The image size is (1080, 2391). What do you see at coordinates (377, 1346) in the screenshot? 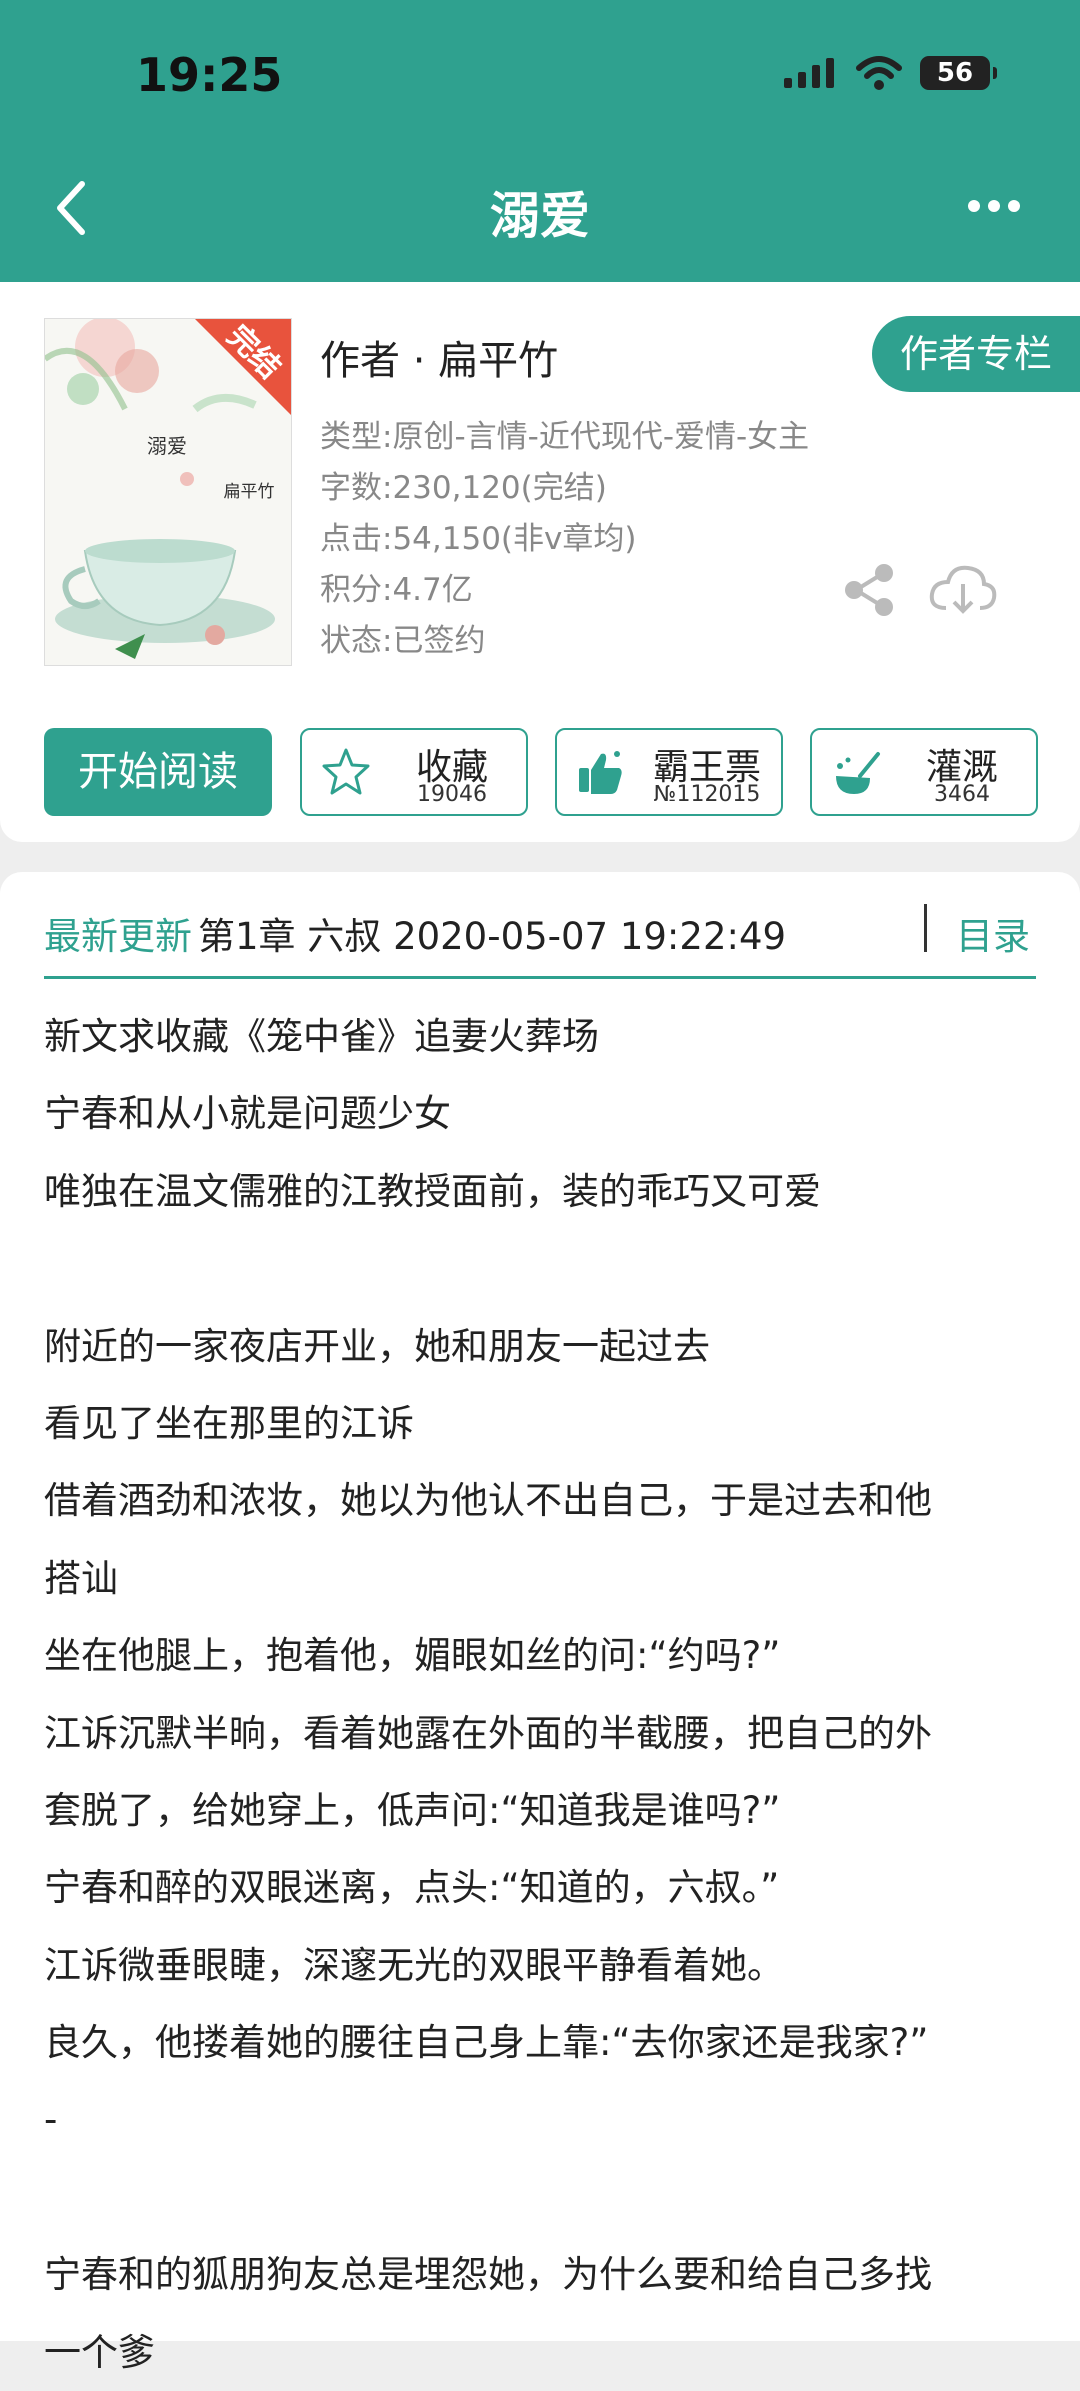
I see `synopsis-line: 附近的一家夜店开业，她和朋友一起过去` at bounding box center [377, 1346].